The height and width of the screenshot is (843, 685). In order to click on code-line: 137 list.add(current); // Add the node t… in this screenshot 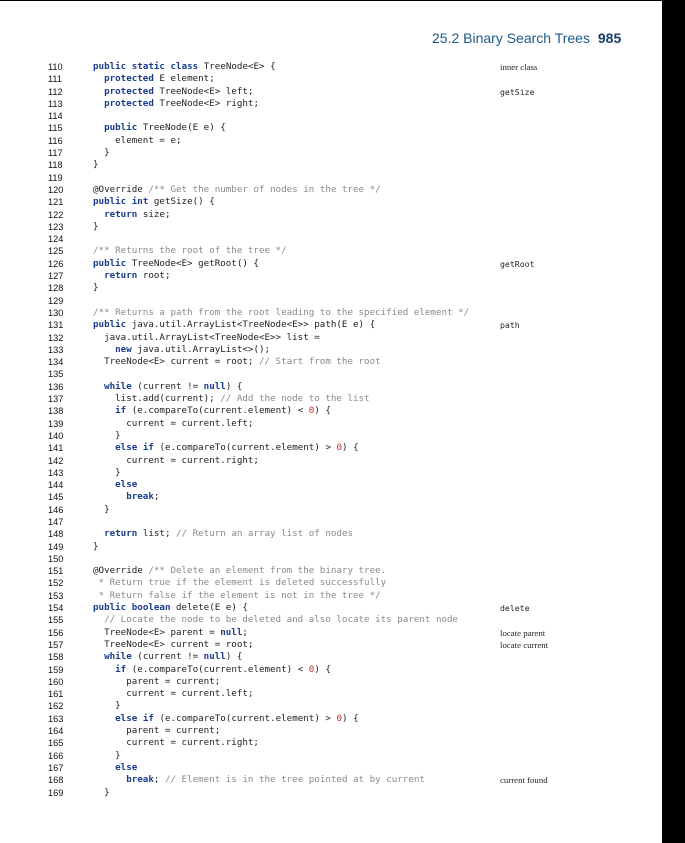, I will do `click(331, 399)`.